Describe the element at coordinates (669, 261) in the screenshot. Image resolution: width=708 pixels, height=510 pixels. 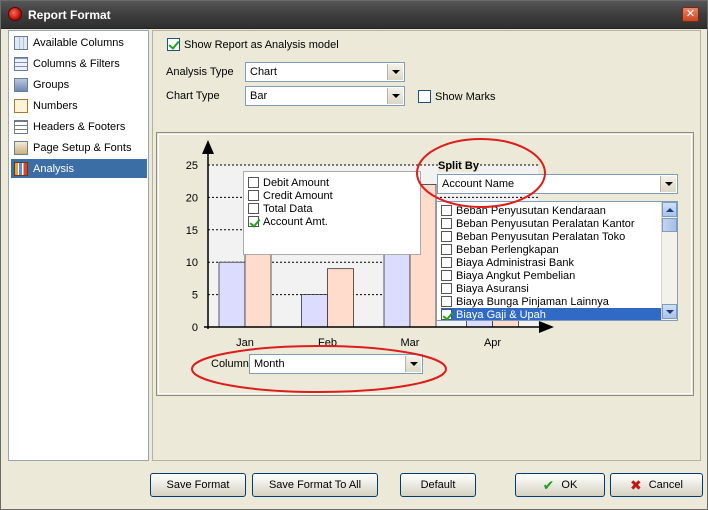
I see `account-list-scrollbar` at that location.